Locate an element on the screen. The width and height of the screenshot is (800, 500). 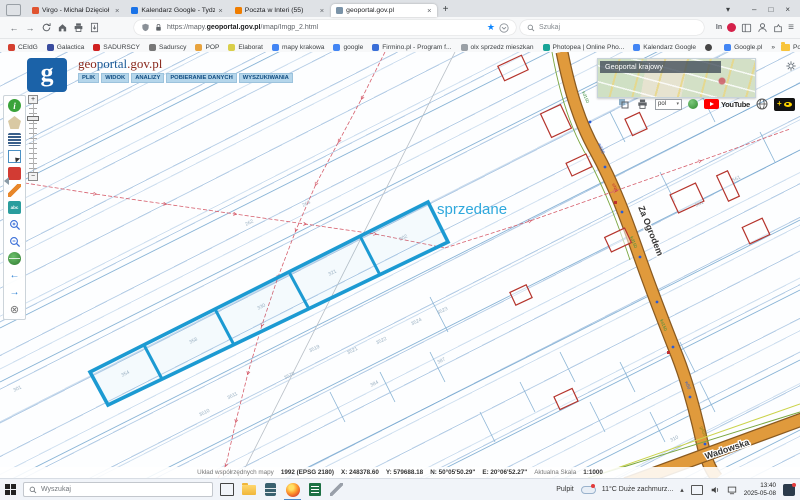
bookmark-item: Sadurscy is located at coordinates (167, 47).